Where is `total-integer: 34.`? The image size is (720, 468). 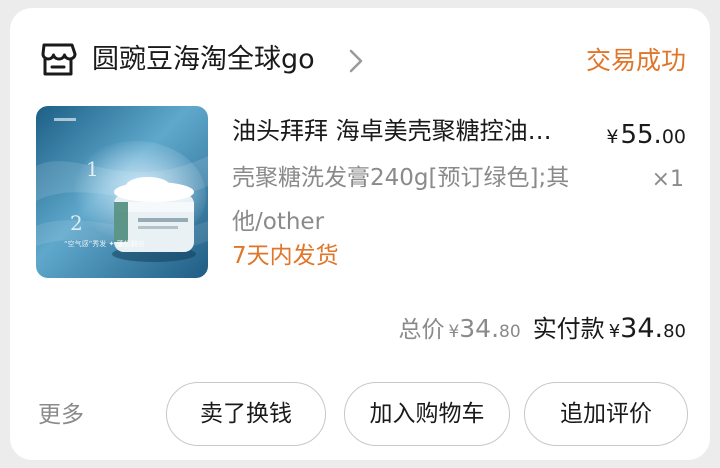
total-integer: 34. is located at coordinates (479, 328).